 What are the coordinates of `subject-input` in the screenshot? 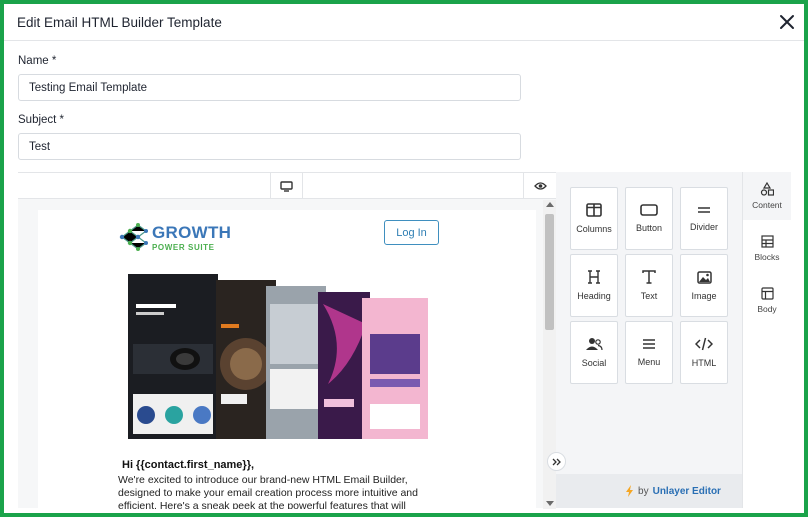 It's located at (269, 146).